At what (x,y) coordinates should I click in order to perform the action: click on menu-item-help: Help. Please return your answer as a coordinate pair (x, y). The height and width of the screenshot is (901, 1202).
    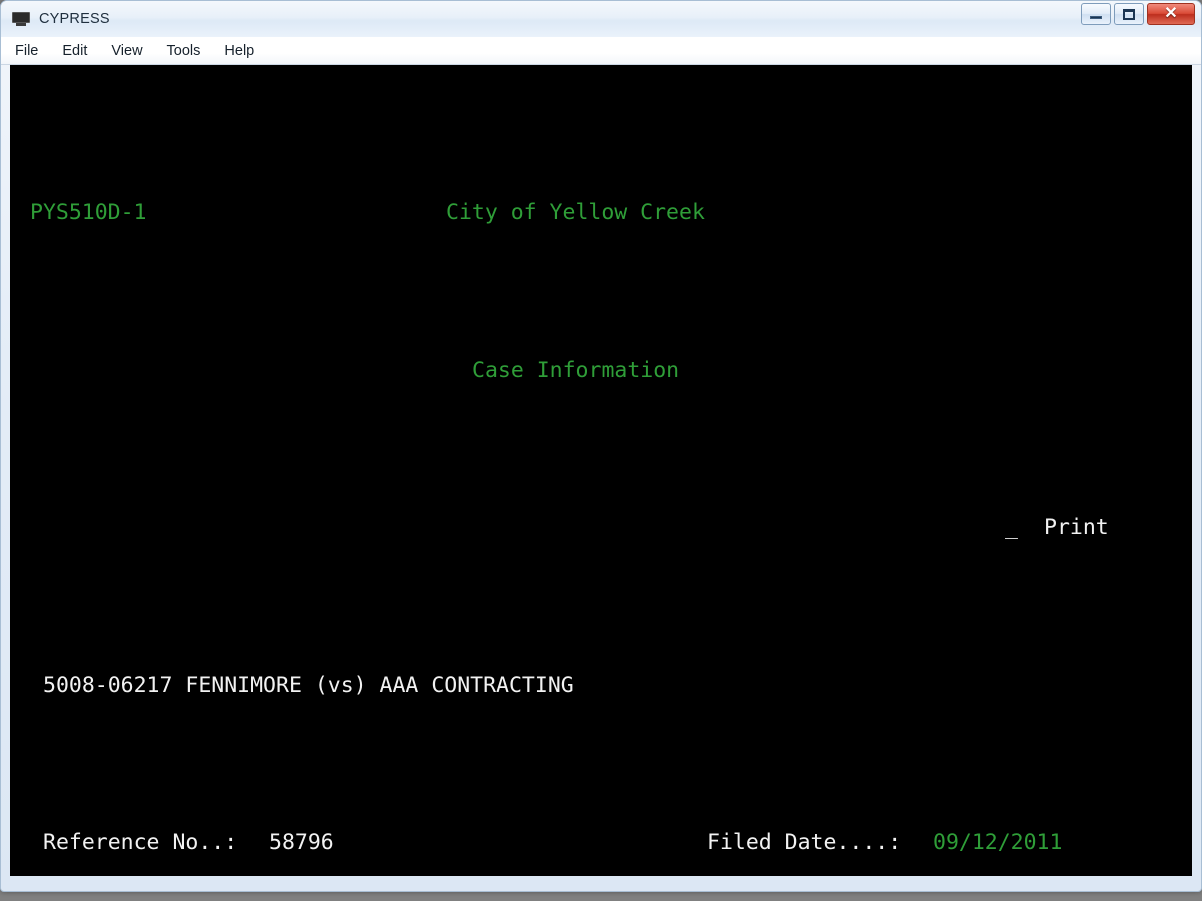
    Looking at the image, I should click on (239, 51).